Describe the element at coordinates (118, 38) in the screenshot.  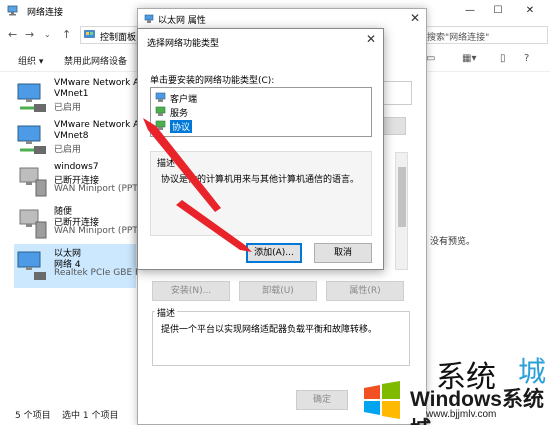
I see `address-text: 控制面板` at that location.